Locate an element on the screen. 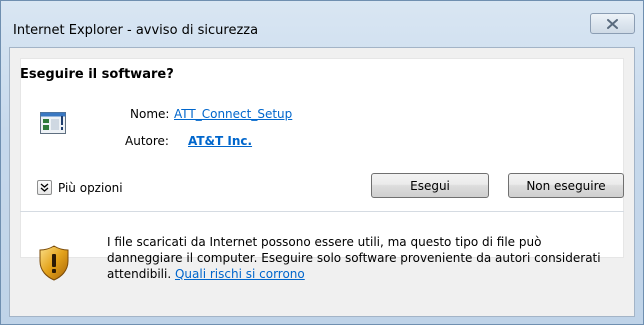 Image resolution: width=644 pixels, height=325 pixels. close-icon is located at coordinates (612, 23).